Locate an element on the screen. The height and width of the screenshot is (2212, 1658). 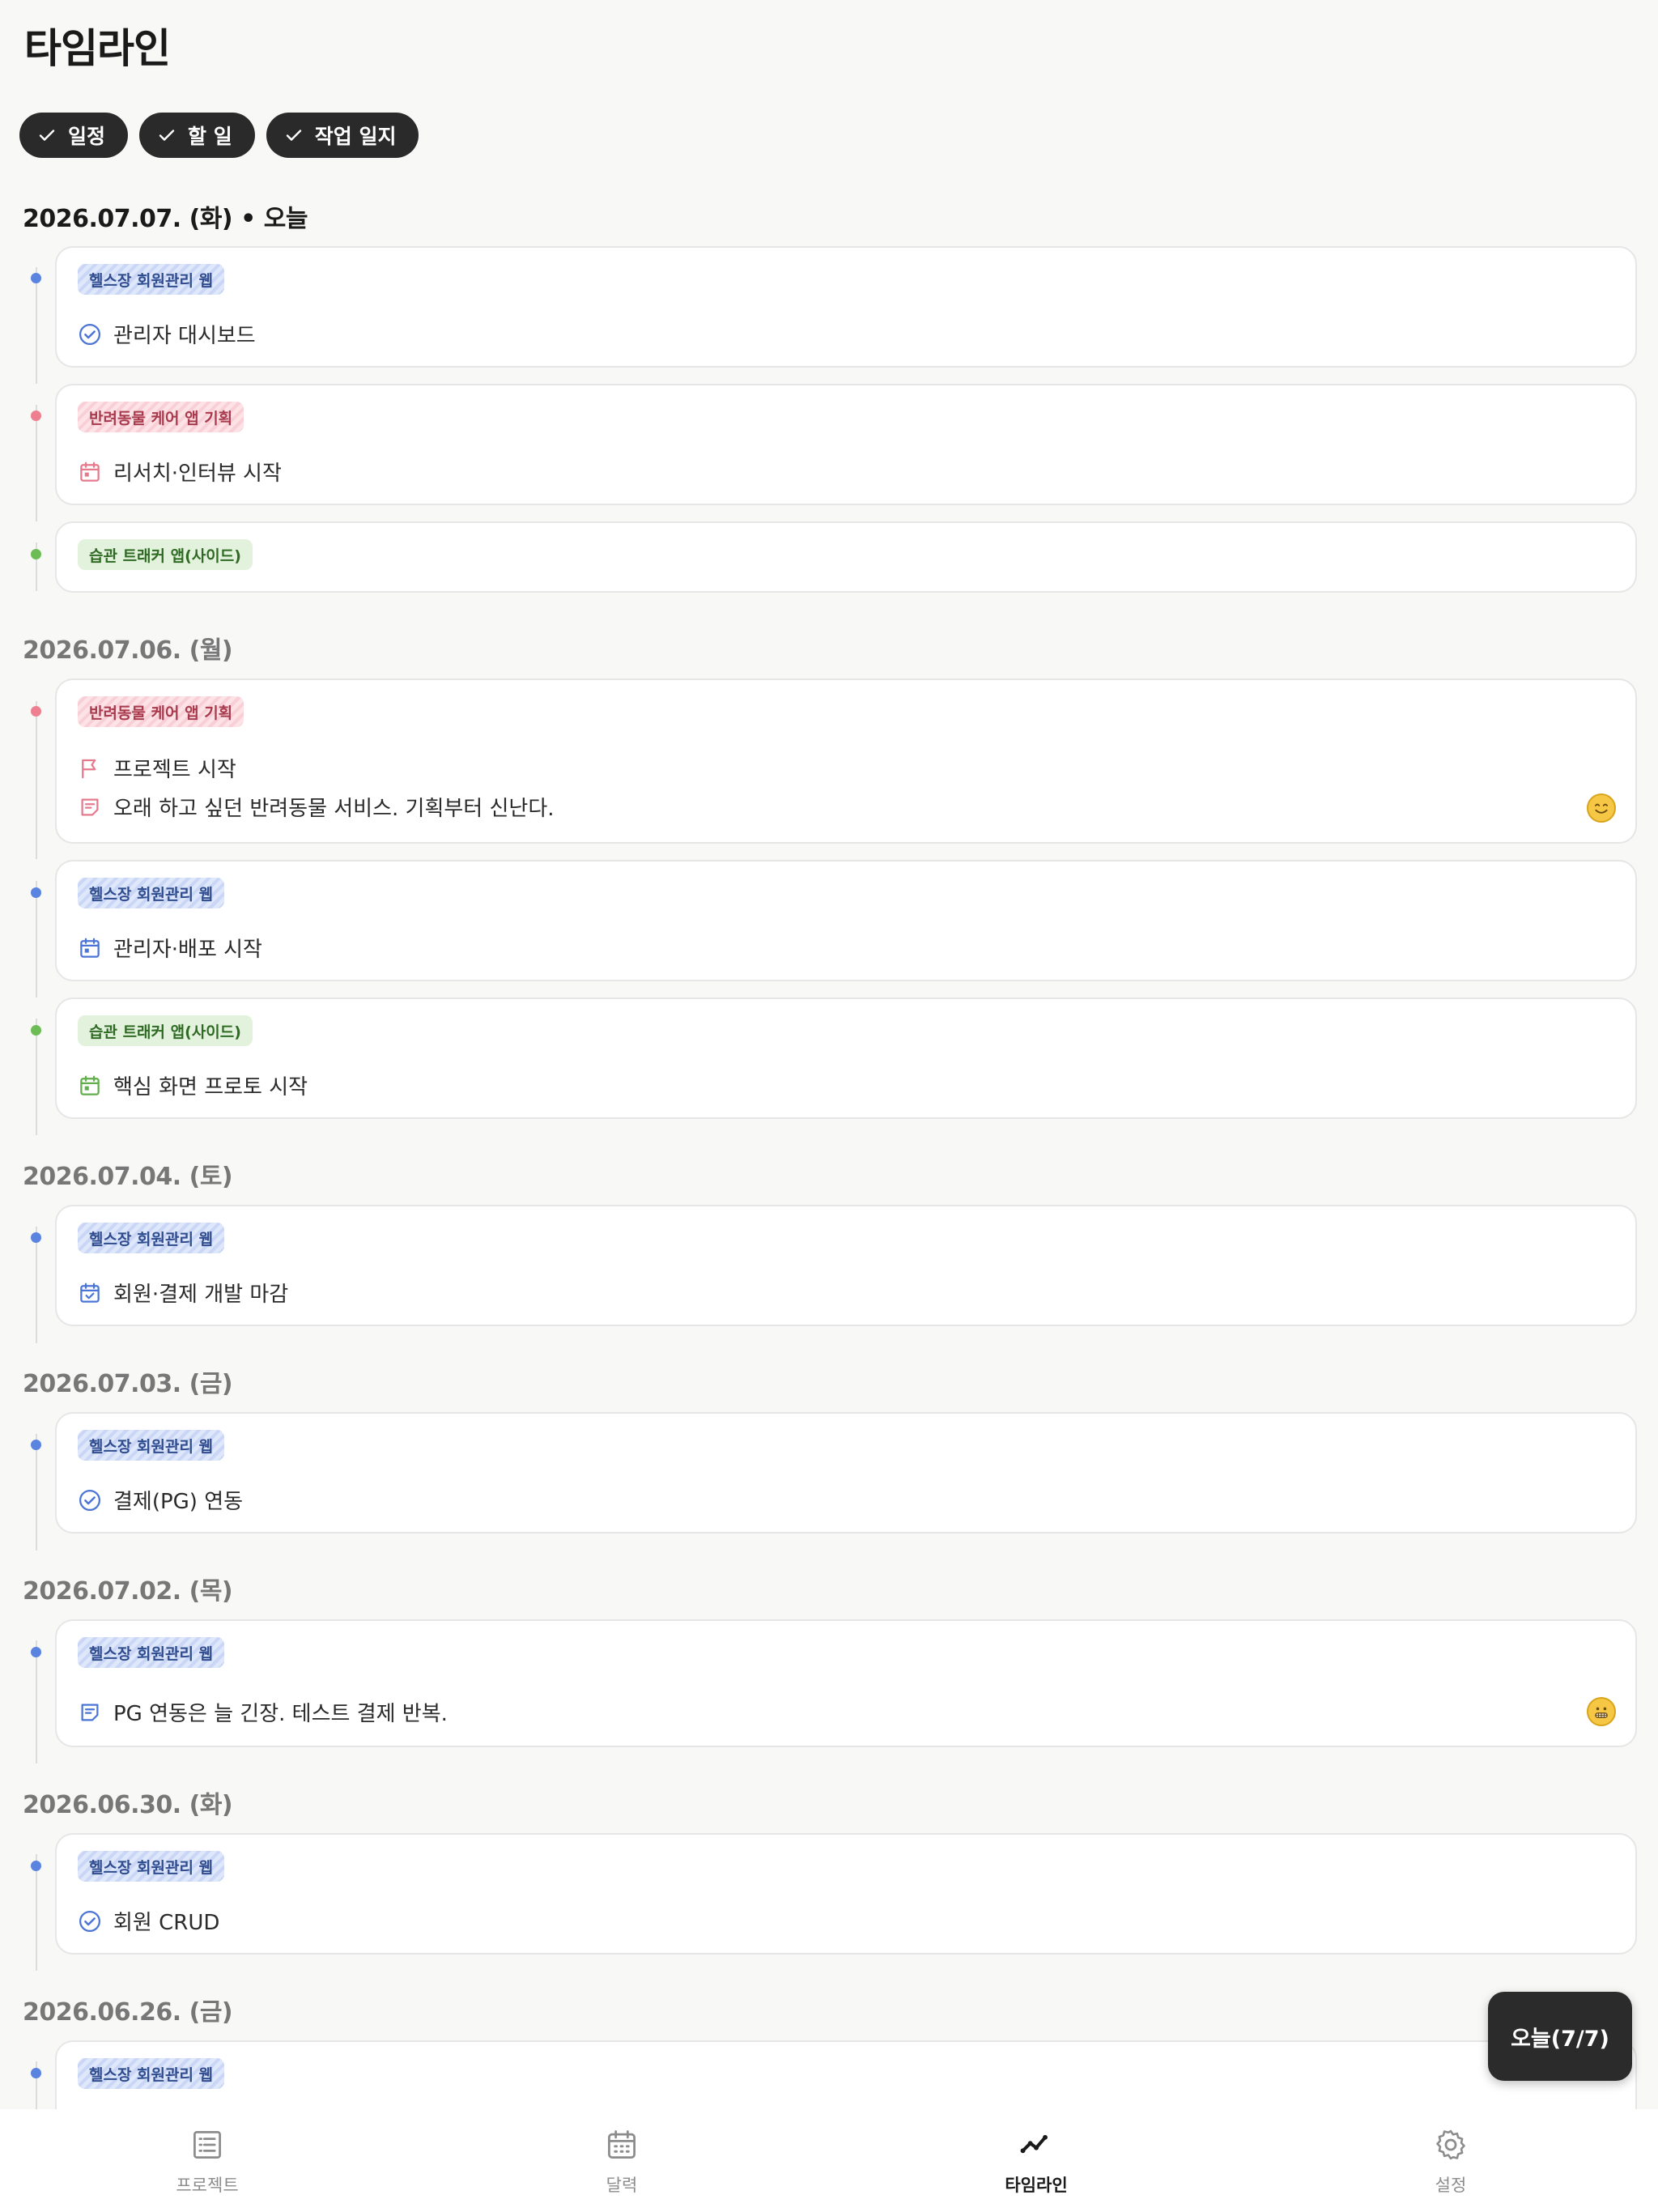
item-text: 리서치·인터뷰 시작 is located at coordinates (197, 474).